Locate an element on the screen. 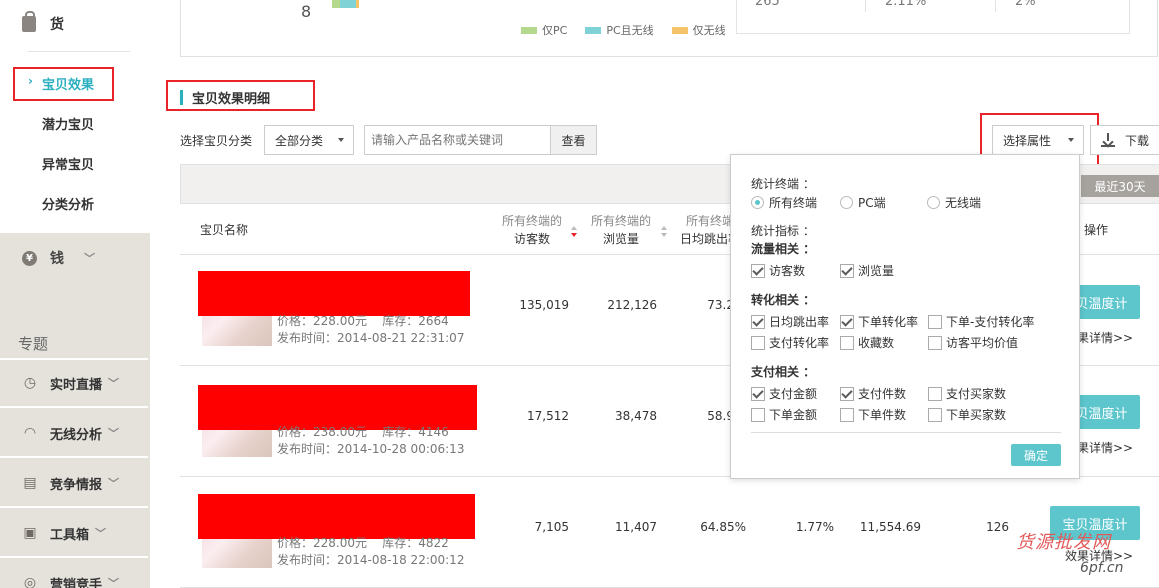 The width and height of the screenshot is (1159, 588). checkbox-order-buyers: 下单买家数 is located at coordinates (967, 414).